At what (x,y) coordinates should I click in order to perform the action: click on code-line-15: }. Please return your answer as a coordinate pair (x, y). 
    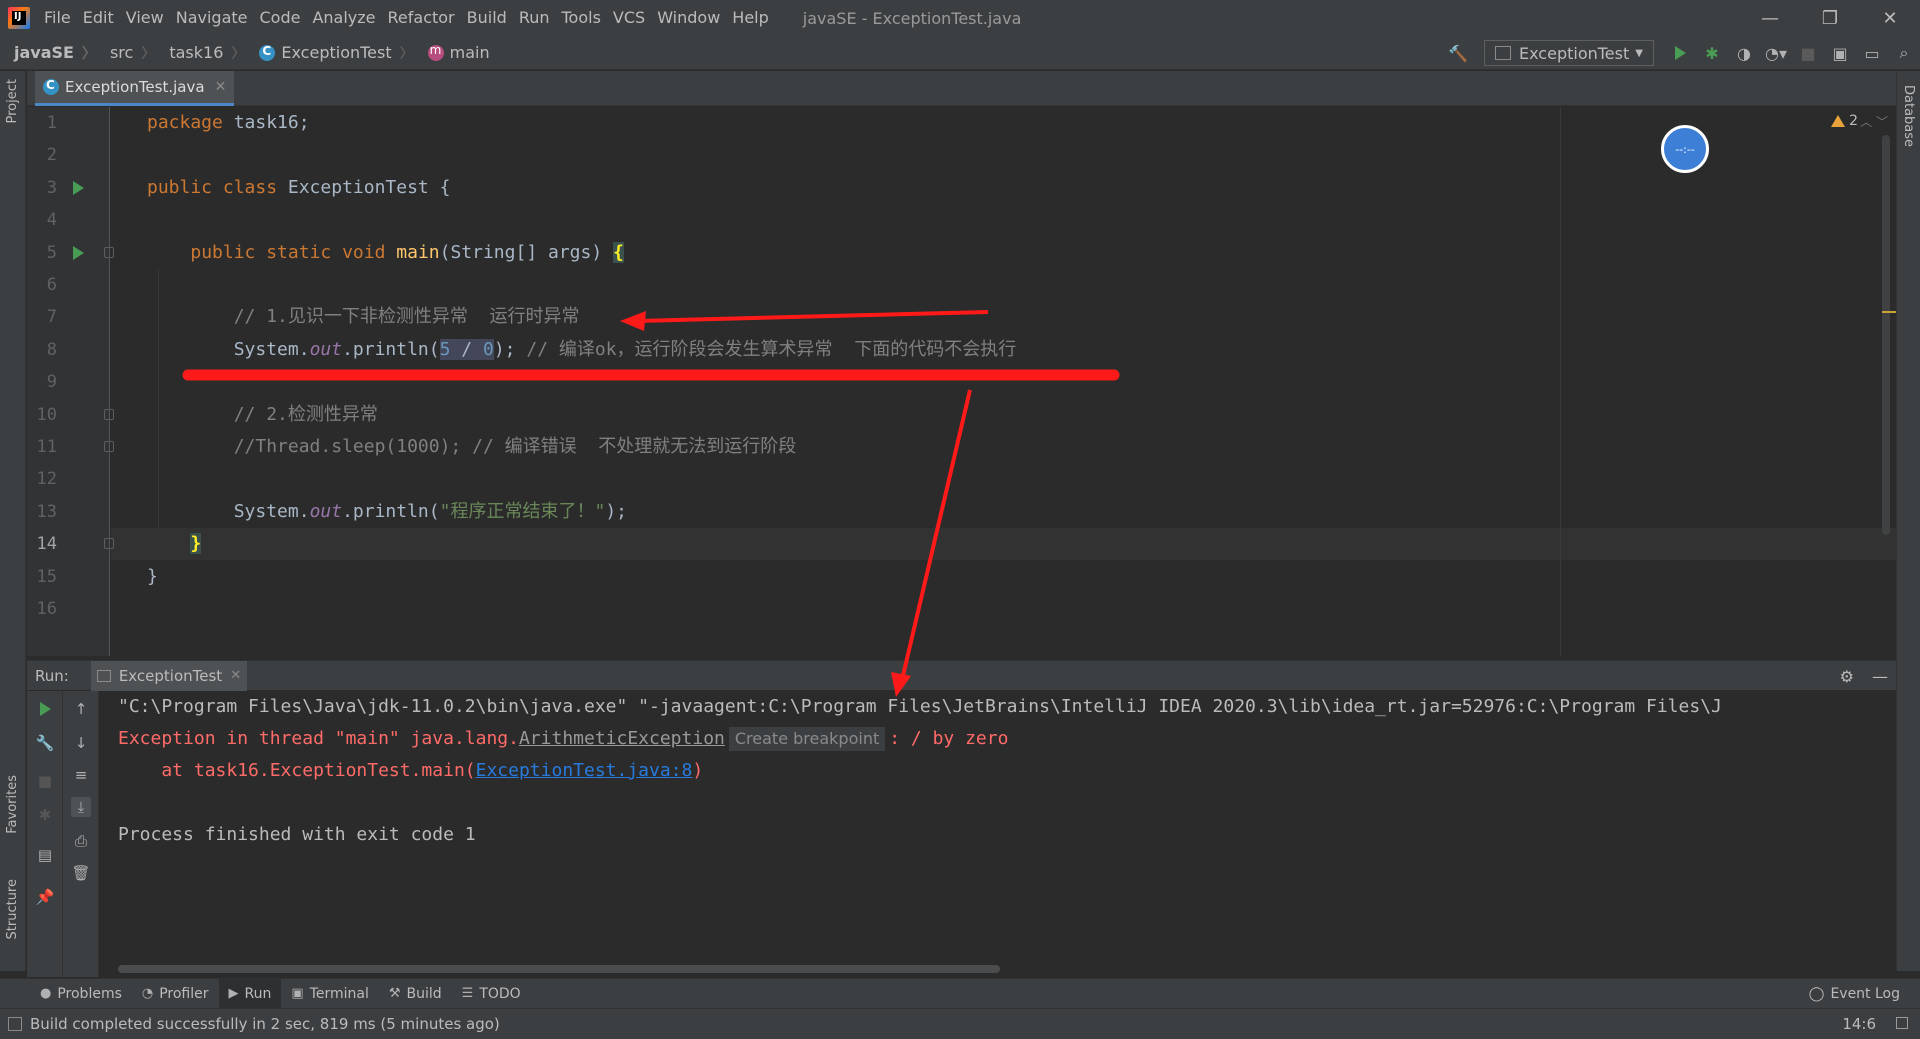
    Looking at the image, I should click on (152, 576).